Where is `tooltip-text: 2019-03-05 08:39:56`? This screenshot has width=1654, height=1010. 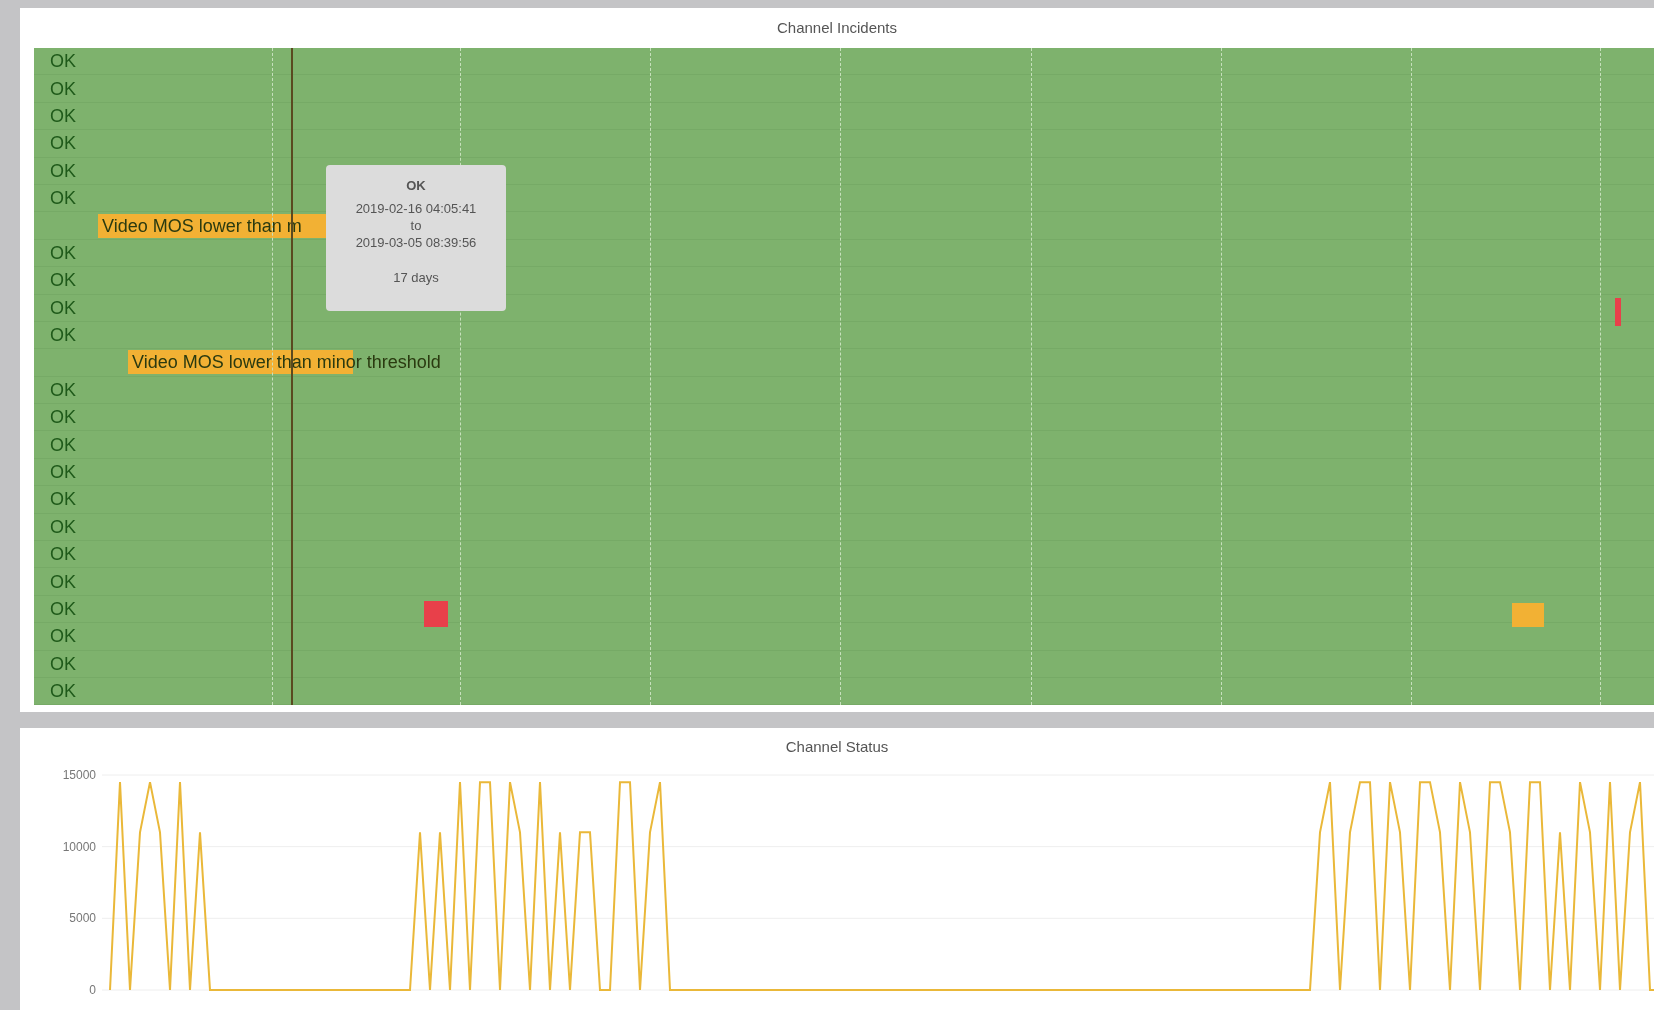 tooltip-text: 2019-03-05 08:39:56 is located at coordinates (416, 242).